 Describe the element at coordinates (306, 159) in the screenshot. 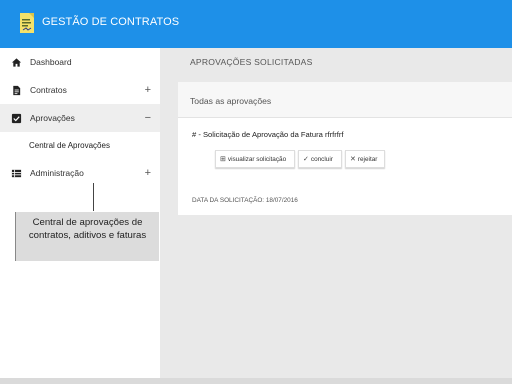

I see `check-icon: ✓` at that location.